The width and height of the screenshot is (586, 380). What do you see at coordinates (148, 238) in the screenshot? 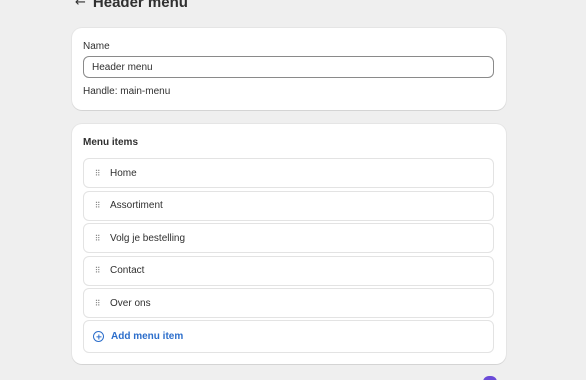
I see `menu-item-label: Volg je bestelling` at bounding box center [148, 238].